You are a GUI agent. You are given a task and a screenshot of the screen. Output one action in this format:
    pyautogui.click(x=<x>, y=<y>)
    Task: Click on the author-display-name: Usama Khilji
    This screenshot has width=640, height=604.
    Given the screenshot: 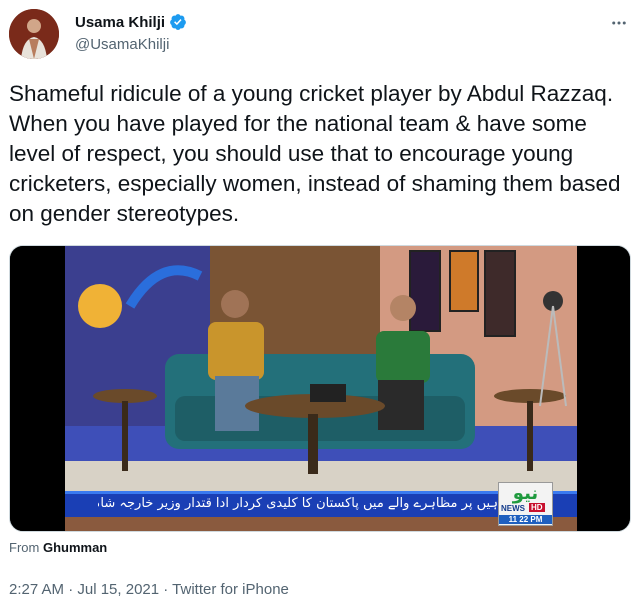 What is the action you would take?
    pyautogui.click(x=120, y=22)
    